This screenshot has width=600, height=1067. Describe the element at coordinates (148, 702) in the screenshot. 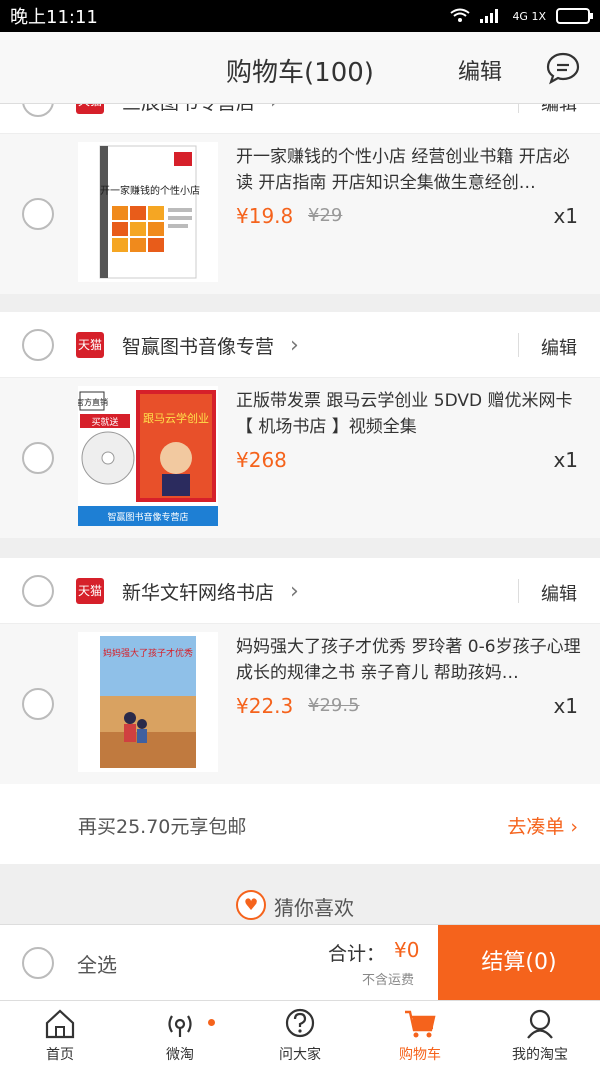

I see `product-image: 妈妈强大了孩子才优秀` at that location.